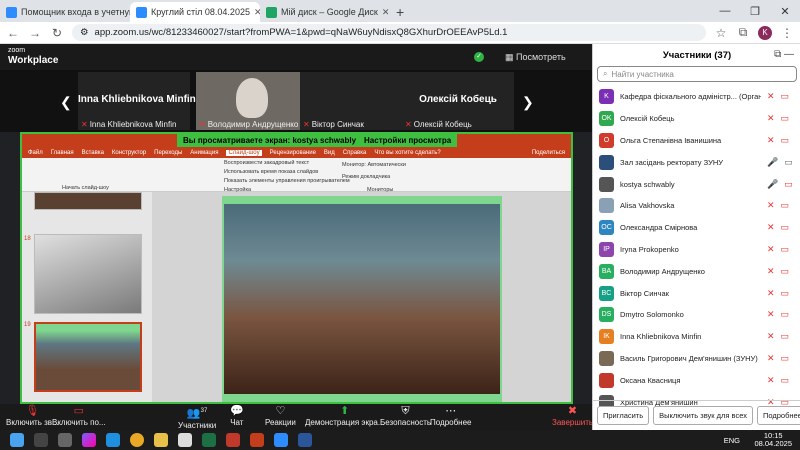 This screenshot has height=450, width=800. Describe the element at coordinates (84, 32) in the screenshot. I see `site-info-icon: ⚙` at that location.